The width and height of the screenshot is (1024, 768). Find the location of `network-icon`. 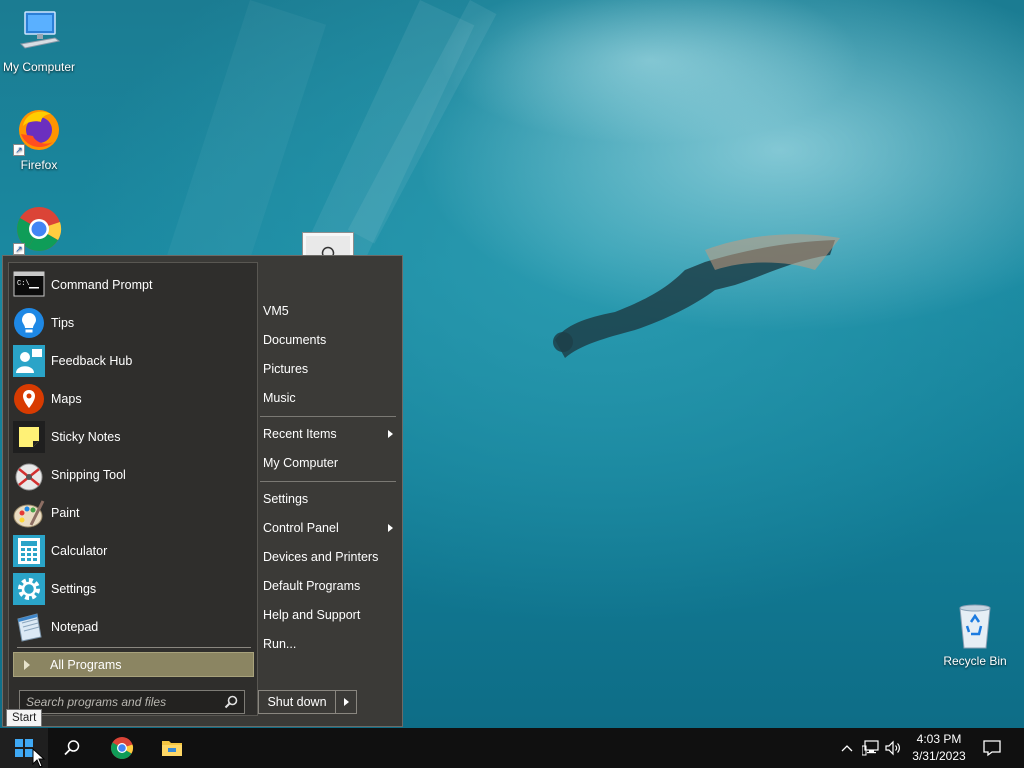

network-icon is located at coordinates (870, 748).